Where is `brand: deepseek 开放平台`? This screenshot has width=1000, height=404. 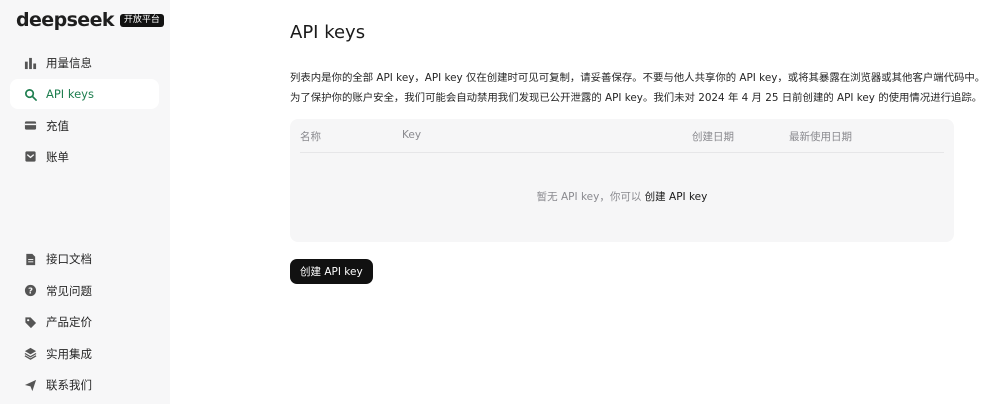 brand: deepseek 开放平台 is located at coordinates (90, 20).